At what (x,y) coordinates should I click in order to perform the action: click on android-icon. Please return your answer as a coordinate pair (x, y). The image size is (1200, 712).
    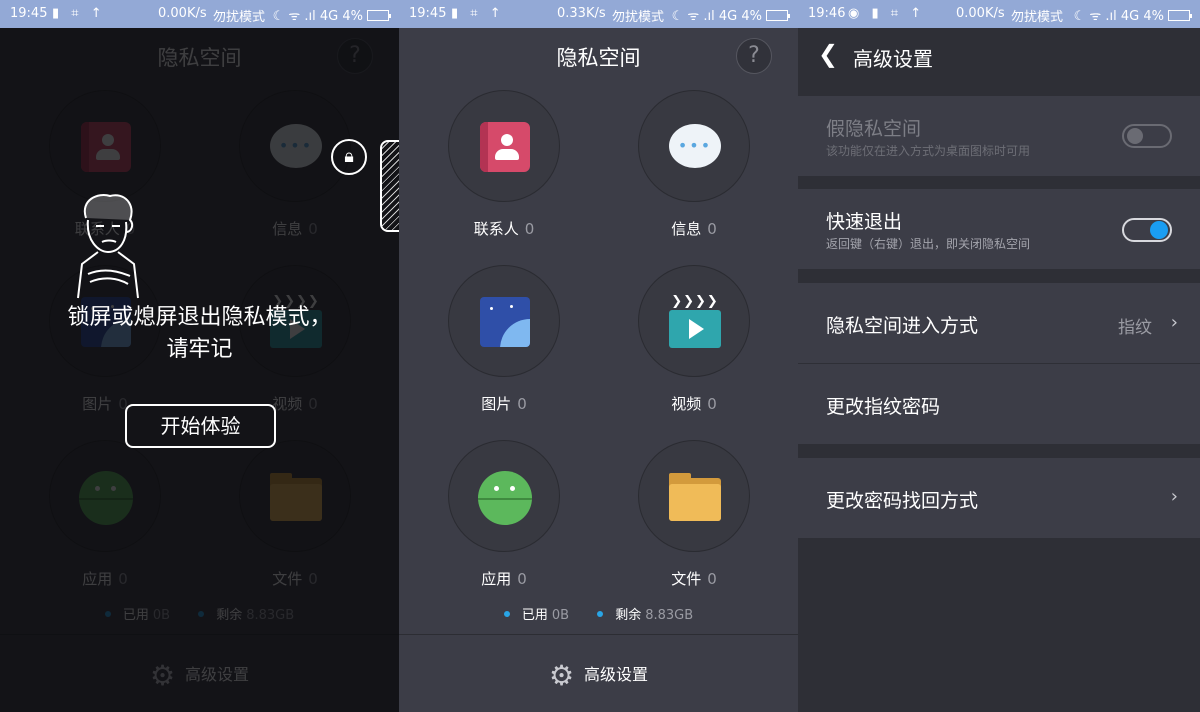
    Looking at the image, I should click on (505, 498).